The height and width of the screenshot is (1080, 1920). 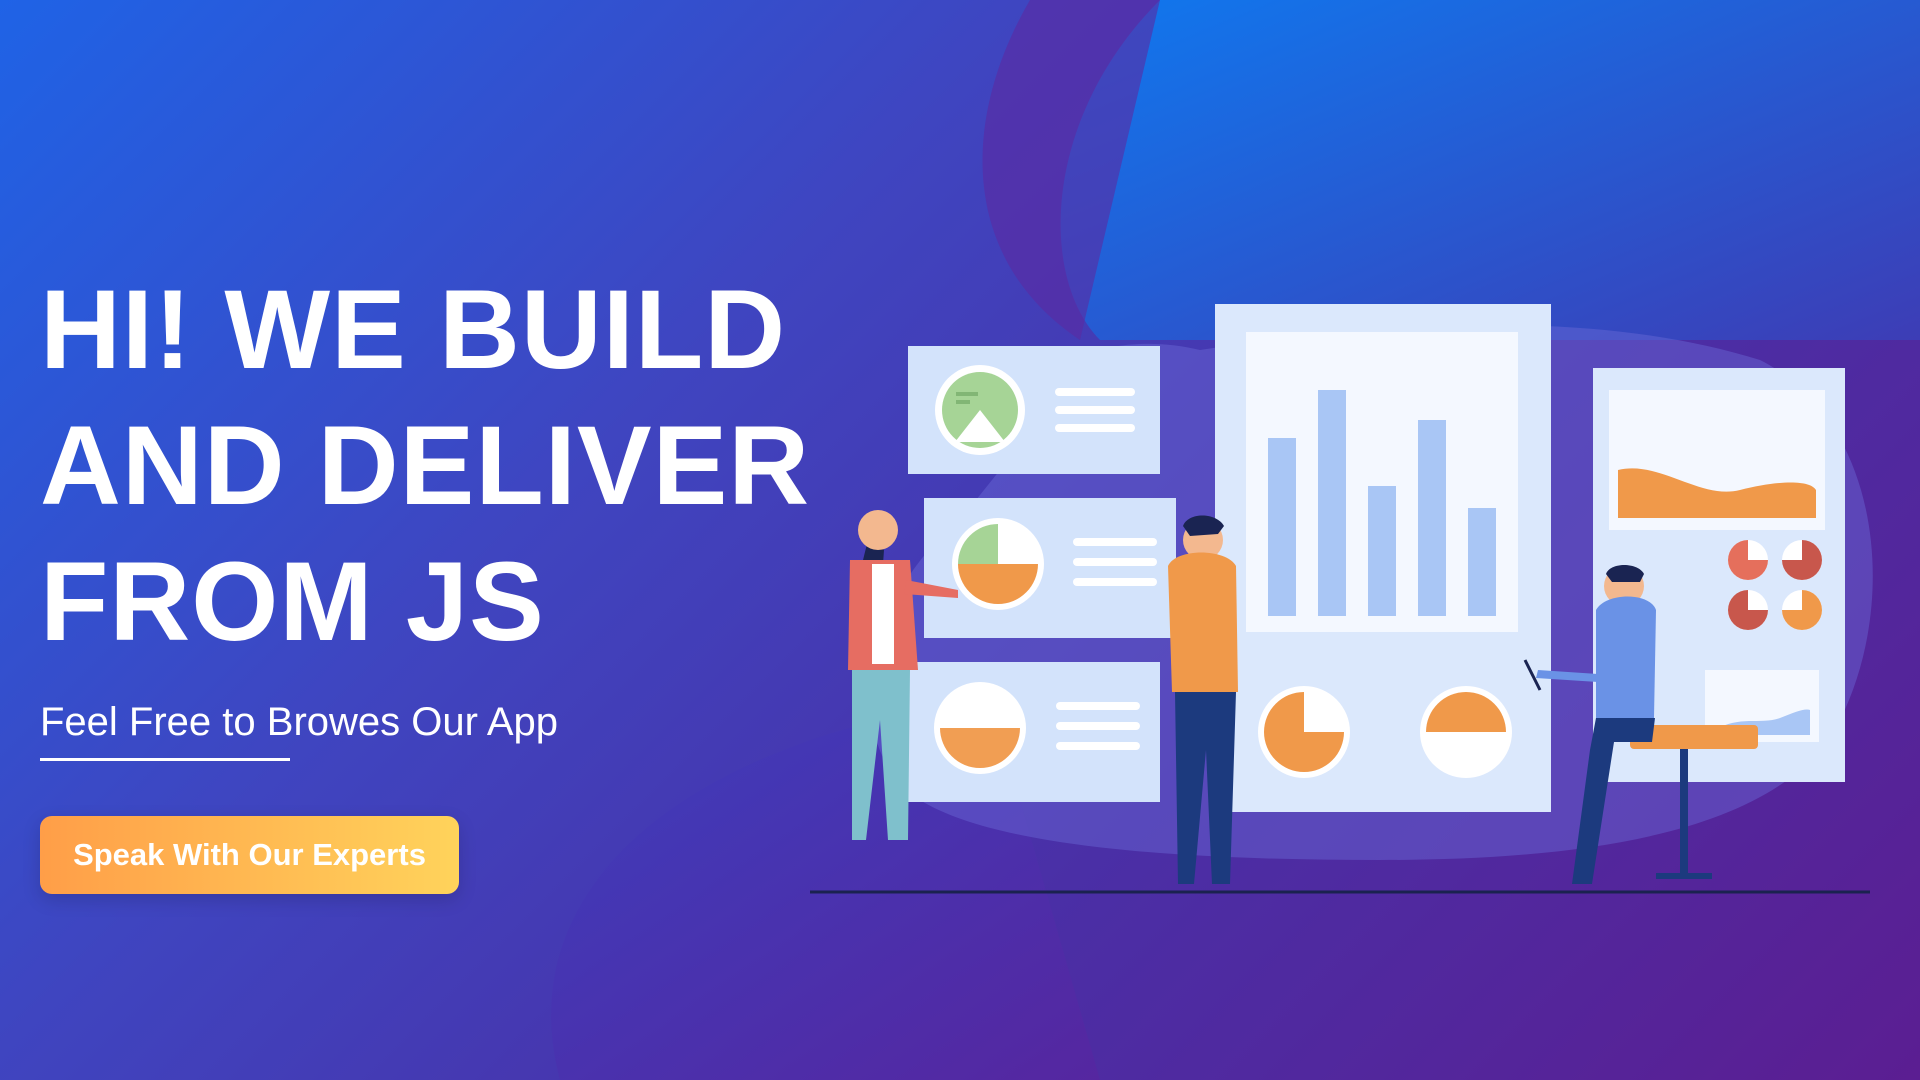 What do you see at coordinates (1203, 699) in the screenshot?
I see `man-figure` at bounding box center [1203, 699].